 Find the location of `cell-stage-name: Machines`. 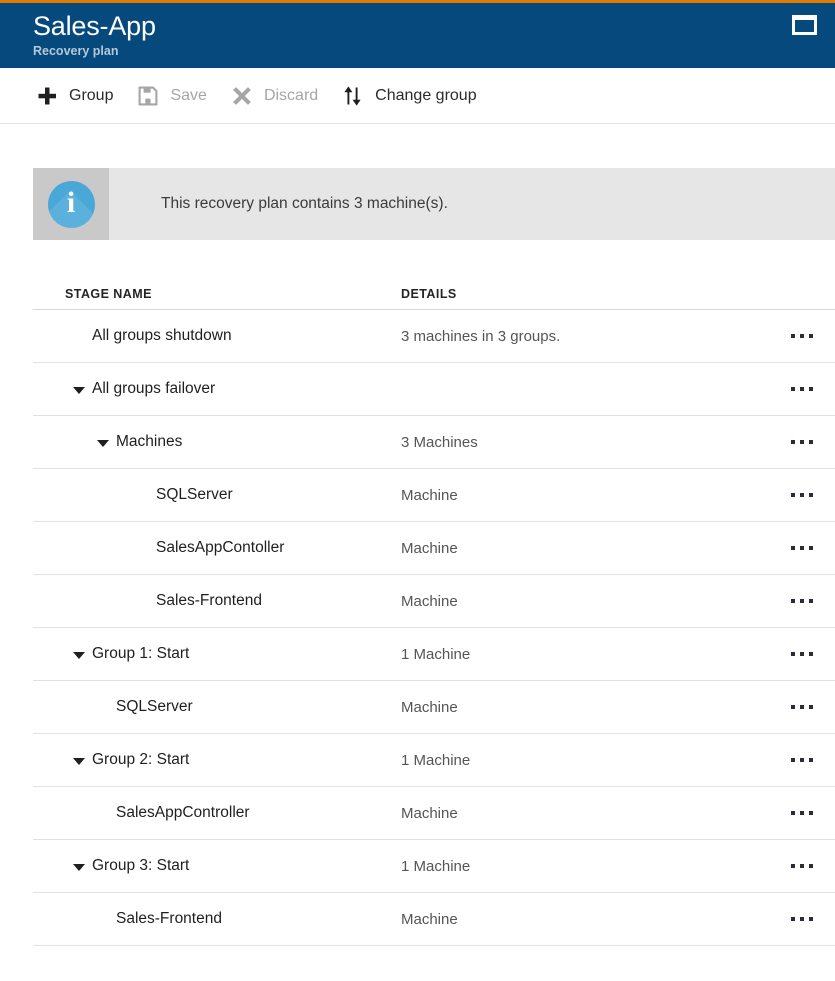

cell-stage-name: Machines is located at coordinates (217, 442).